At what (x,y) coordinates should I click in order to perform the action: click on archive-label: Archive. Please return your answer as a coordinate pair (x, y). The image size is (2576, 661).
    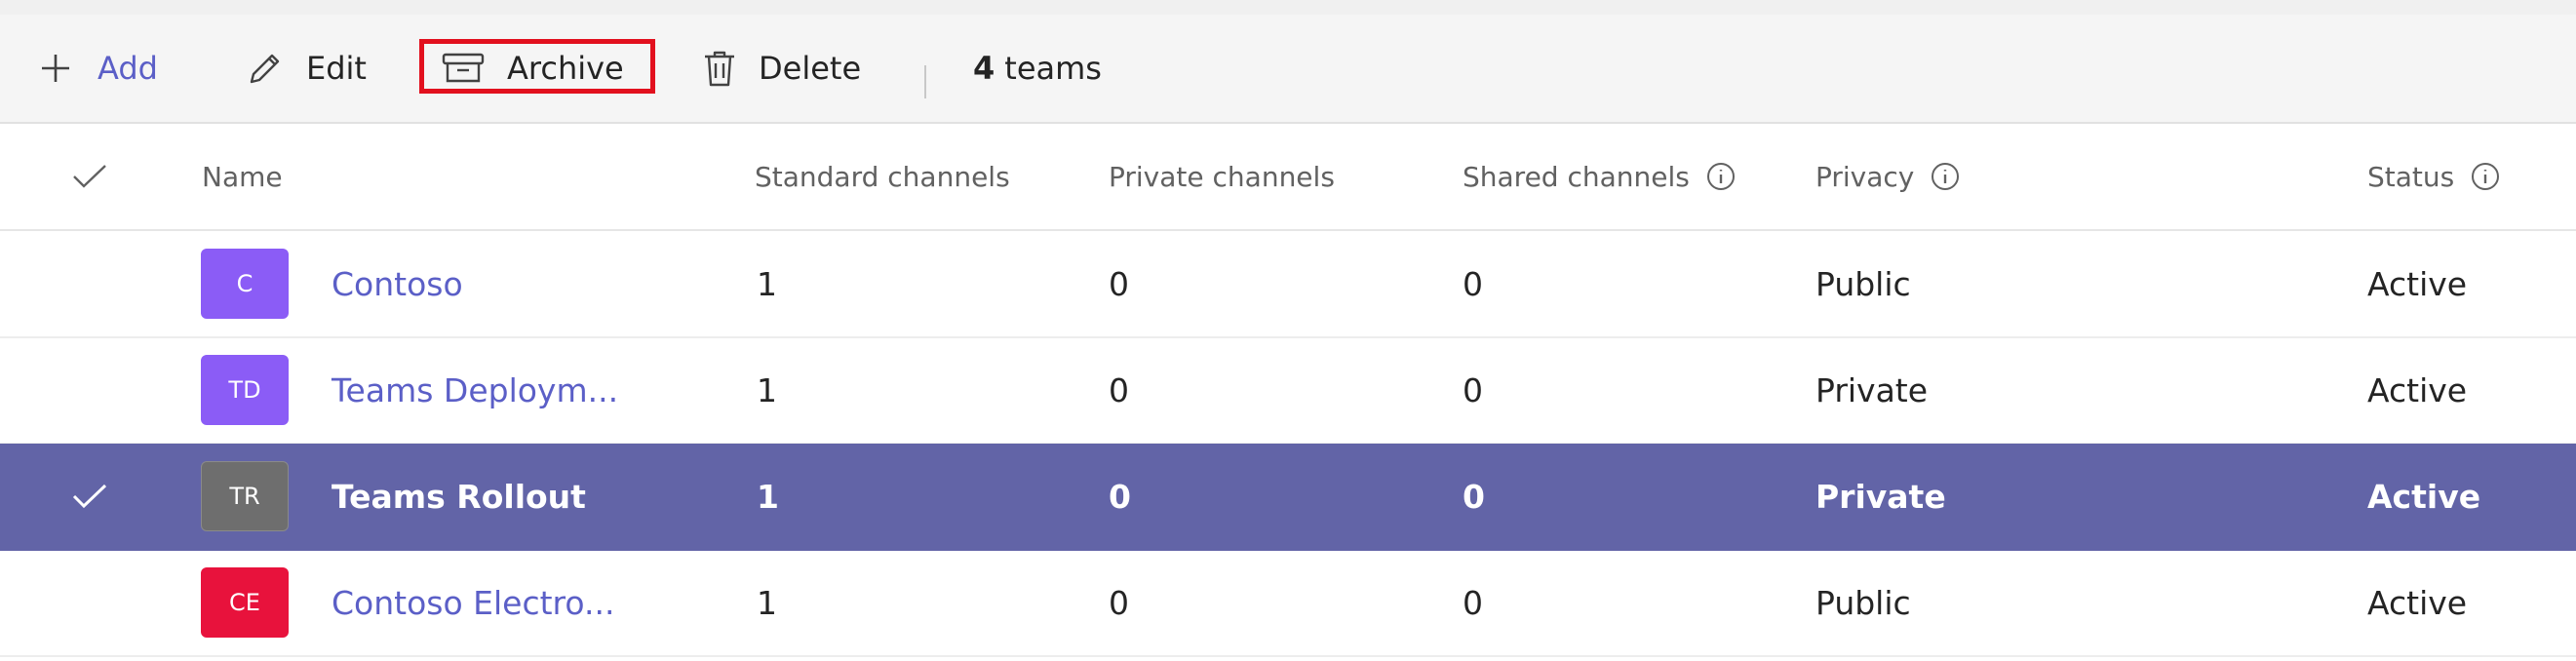
    Looking at the image, I should click on (565, 68).